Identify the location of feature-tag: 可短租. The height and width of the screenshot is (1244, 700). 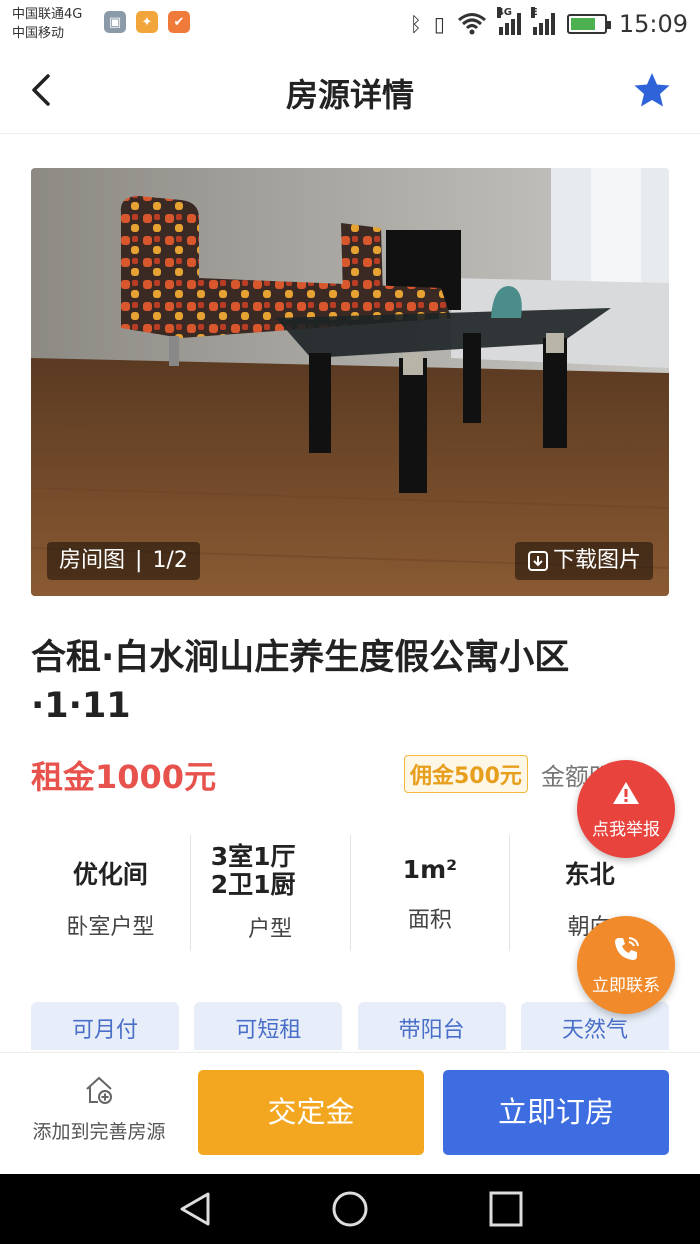
(268, 1026).